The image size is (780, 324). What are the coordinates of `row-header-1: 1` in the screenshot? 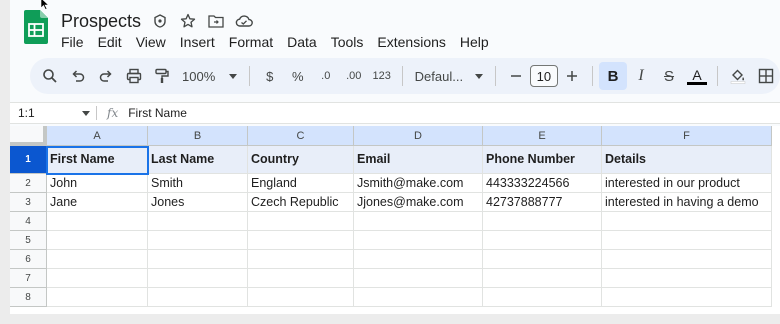 It's located at (28, 160).